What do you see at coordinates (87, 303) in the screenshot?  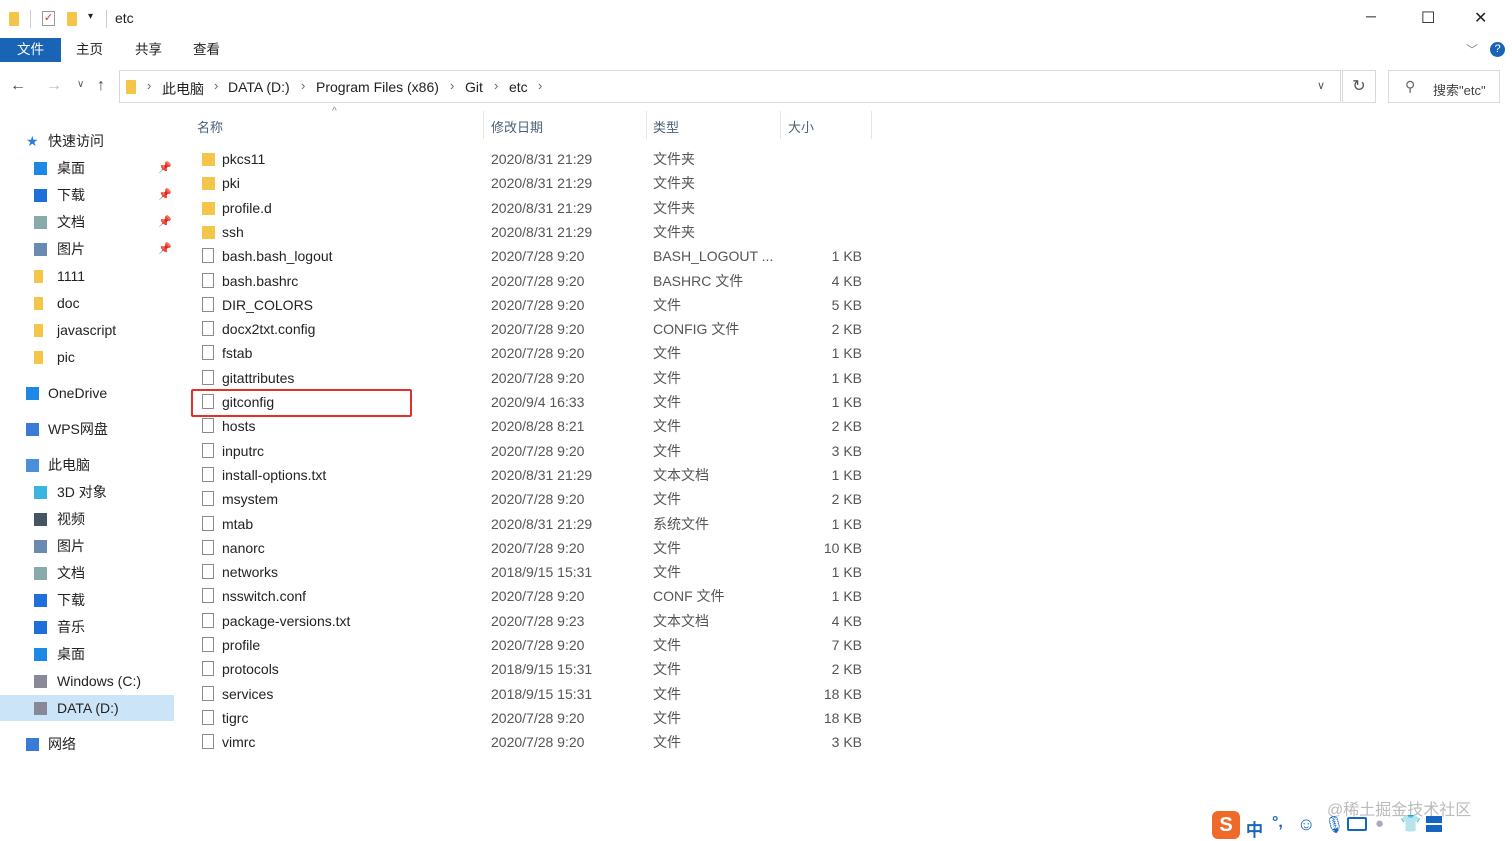 I see `sidebar-item: doc` at bounding box center [87, 303].